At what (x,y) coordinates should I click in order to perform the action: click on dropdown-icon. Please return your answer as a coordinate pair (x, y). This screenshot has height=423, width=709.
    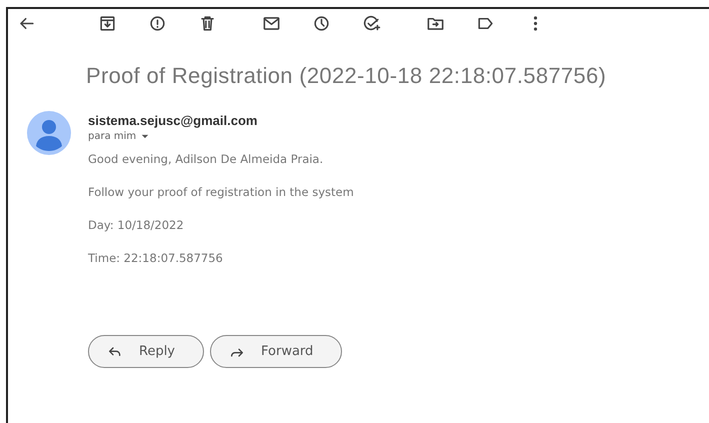
    Looking at the image, I should click on (145, 136).